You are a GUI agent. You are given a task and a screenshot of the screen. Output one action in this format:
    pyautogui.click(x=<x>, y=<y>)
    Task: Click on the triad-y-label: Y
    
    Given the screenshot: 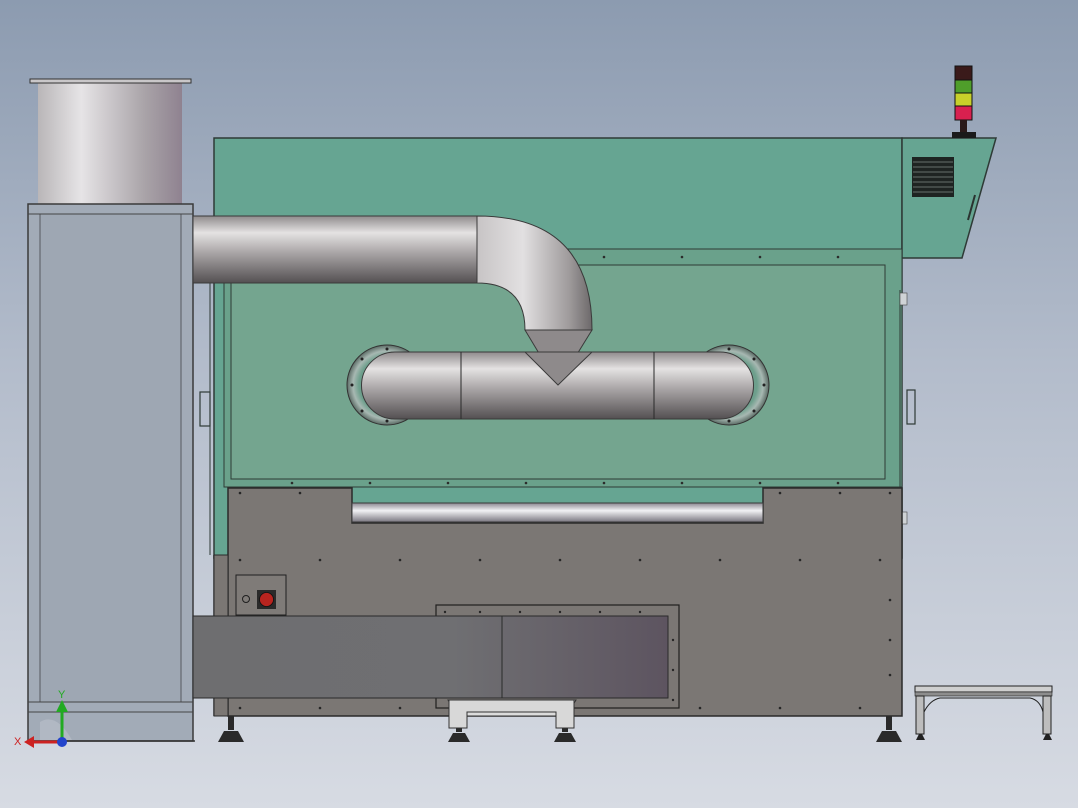 What is the action you would take?
    pyautogui.click(x=62, y=695)
    